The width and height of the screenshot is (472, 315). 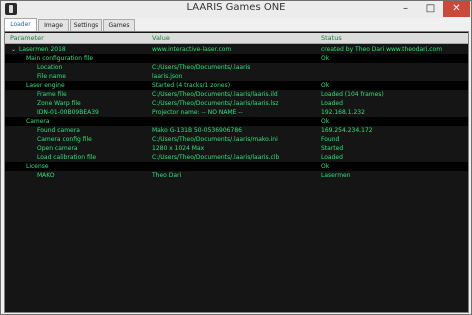 I want to click on cell-parameter: Found camera, so click(x=58, y=130).